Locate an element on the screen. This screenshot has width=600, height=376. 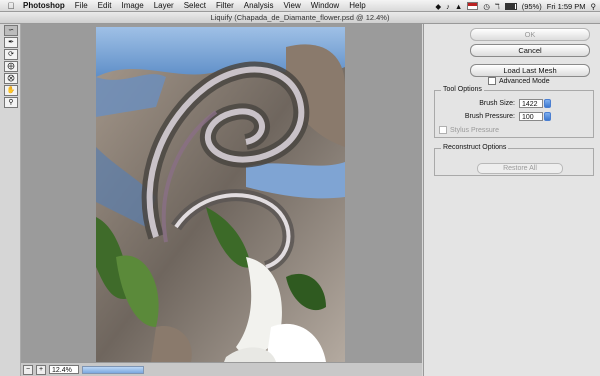
status-area: ◆ ♪ ▲ ◷ ℸ (95%) Fri 1:59 PM ⚲ is located at coordinates (515, 6).